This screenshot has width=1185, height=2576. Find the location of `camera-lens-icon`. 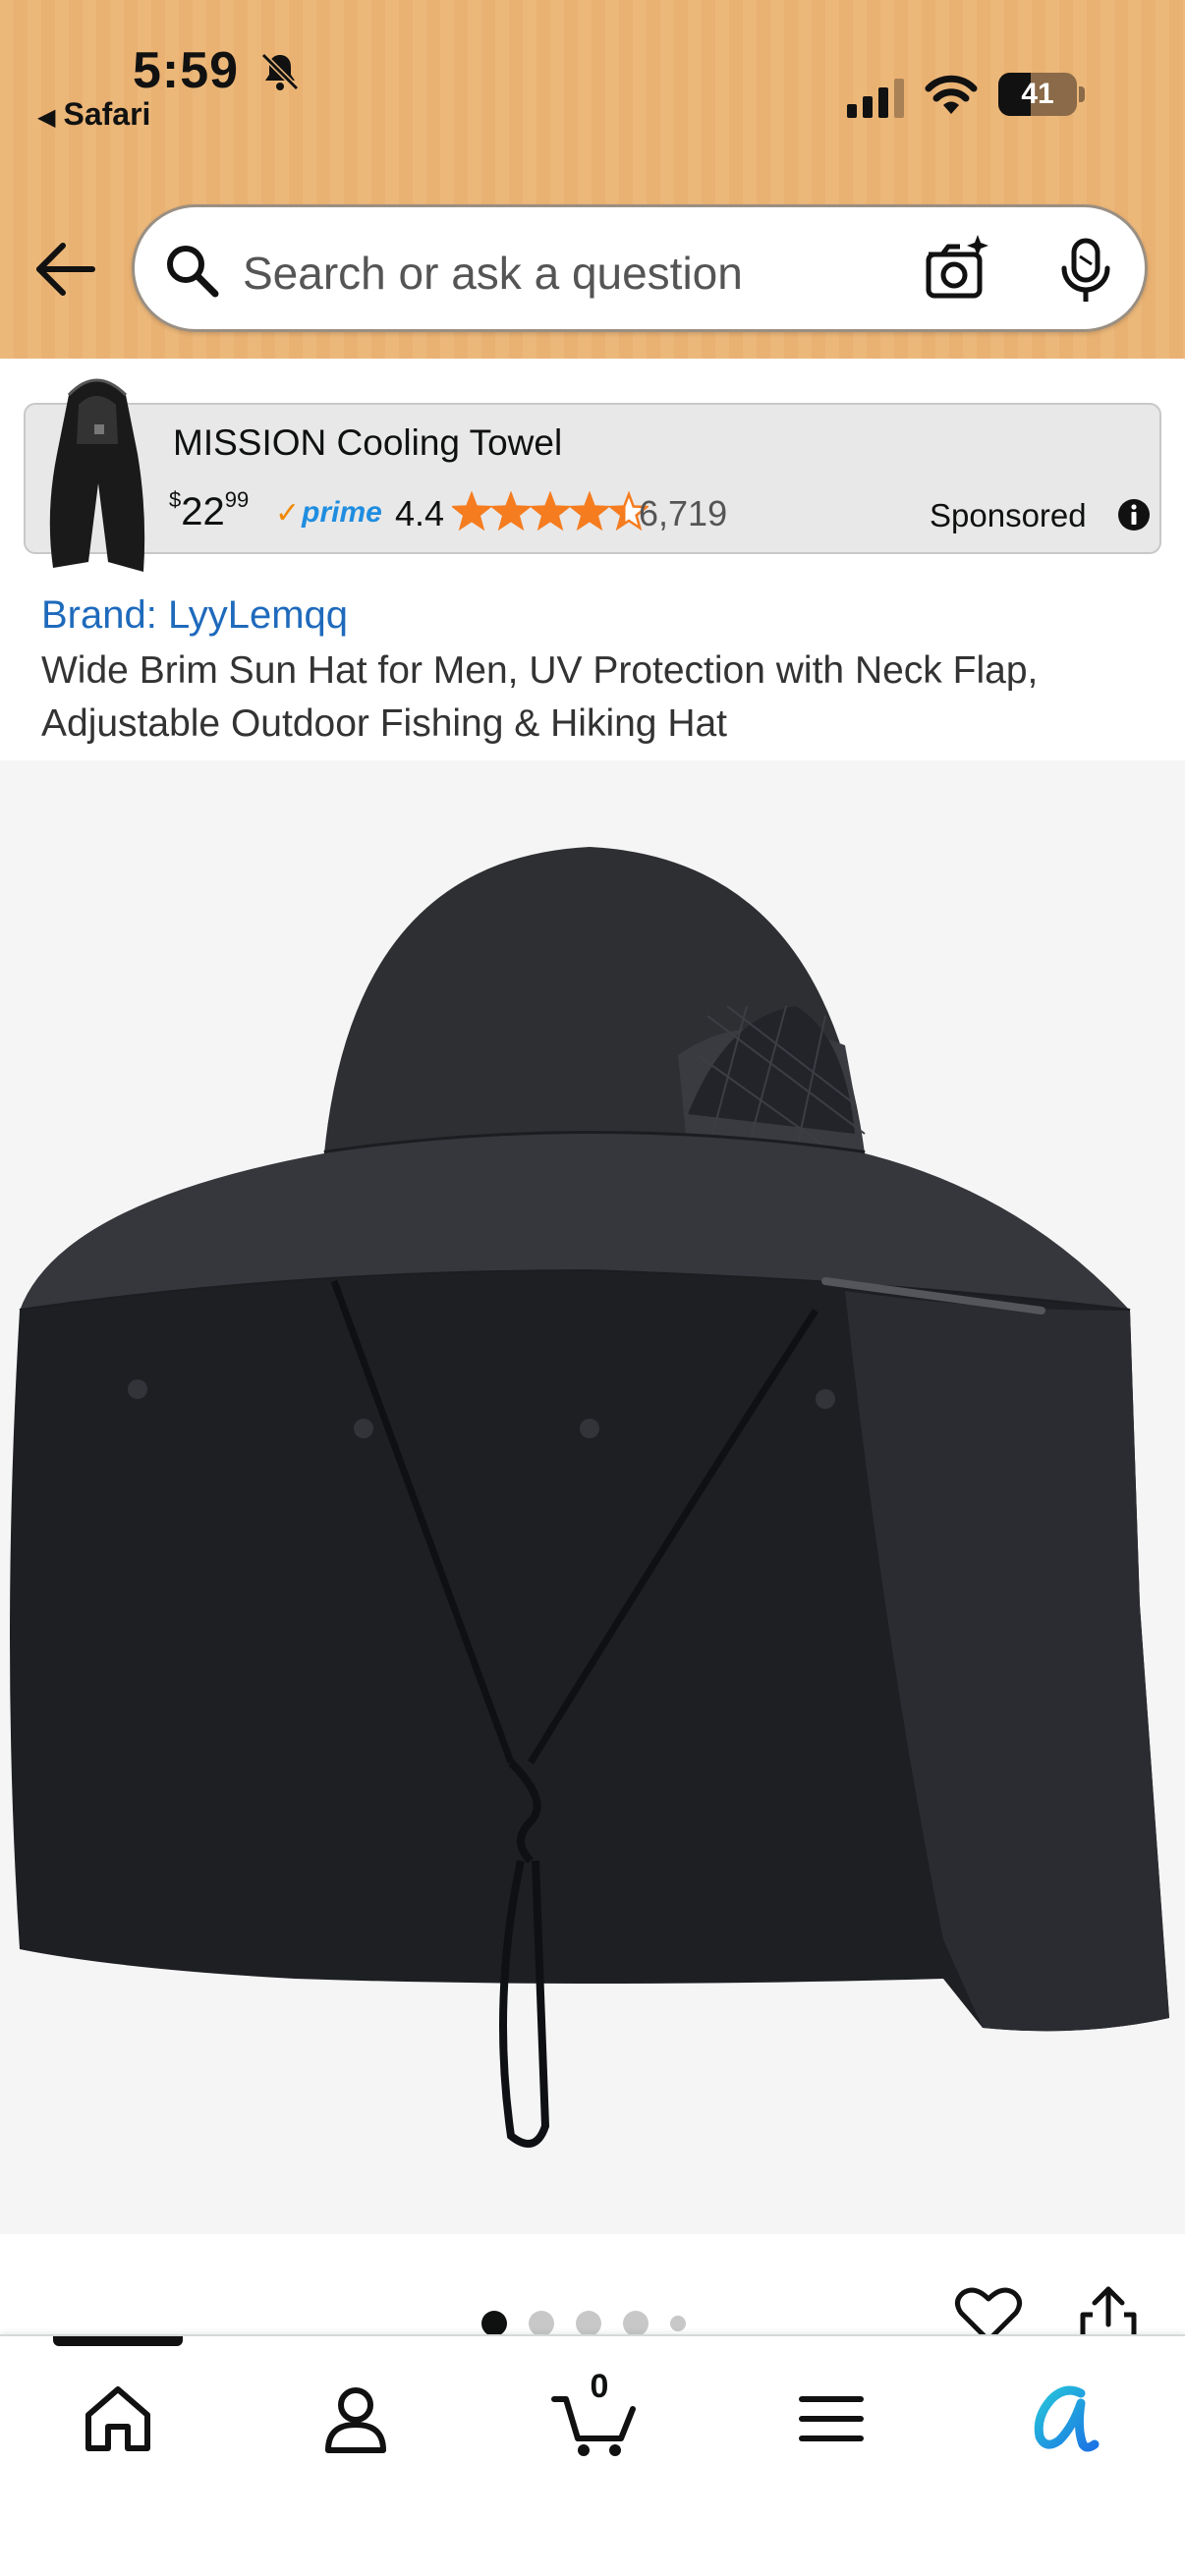

camera-lens-icon is located at coordinates (956, 268).